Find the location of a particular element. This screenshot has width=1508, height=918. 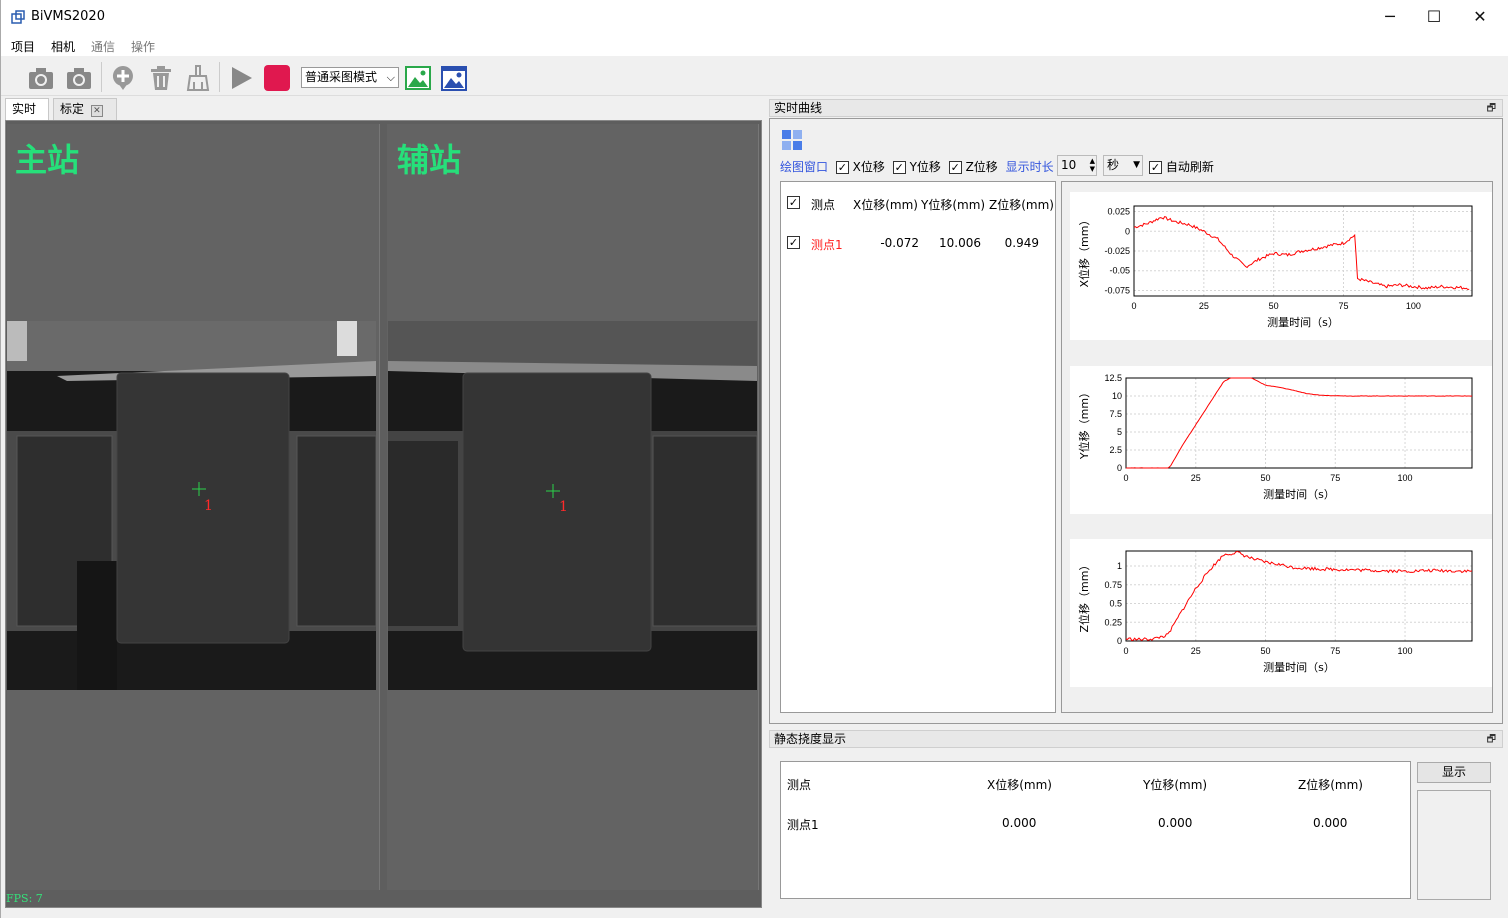

static-header-x: X位移(mm) is located at coordinates (1019, 785).